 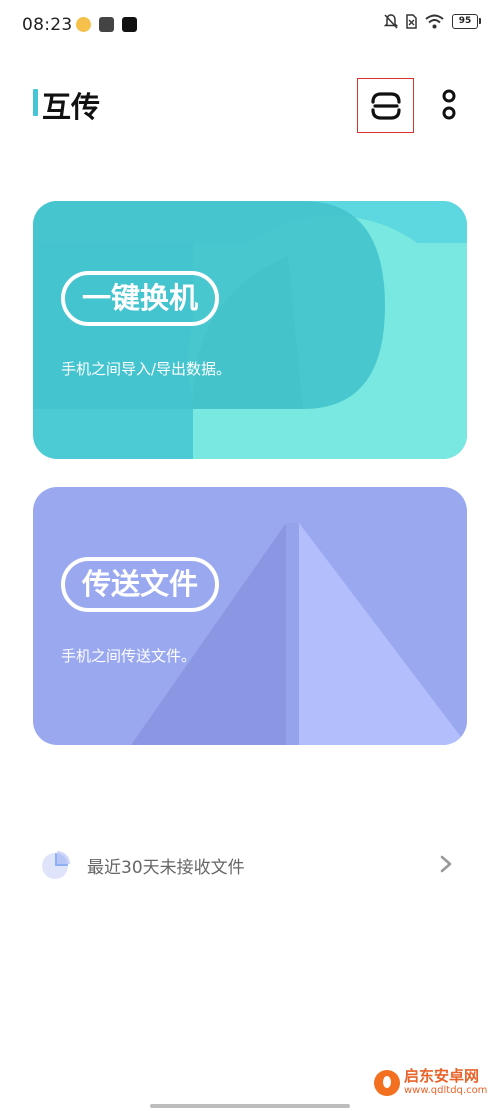 What do you see at coordinates (250, 27) in the screenshot?
I see `status-bar: 08:23 95` at bounding box center [250, 27].